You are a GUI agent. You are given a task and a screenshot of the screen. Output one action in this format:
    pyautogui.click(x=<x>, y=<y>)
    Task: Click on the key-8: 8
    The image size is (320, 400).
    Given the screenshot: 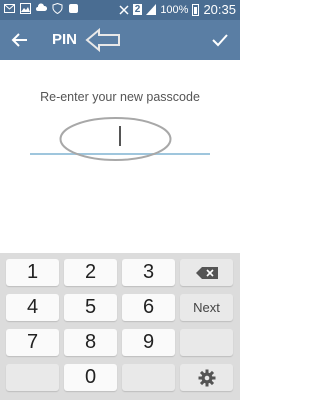 What is the action you would take?
    pyautogui.click(x=90, y=342)
    